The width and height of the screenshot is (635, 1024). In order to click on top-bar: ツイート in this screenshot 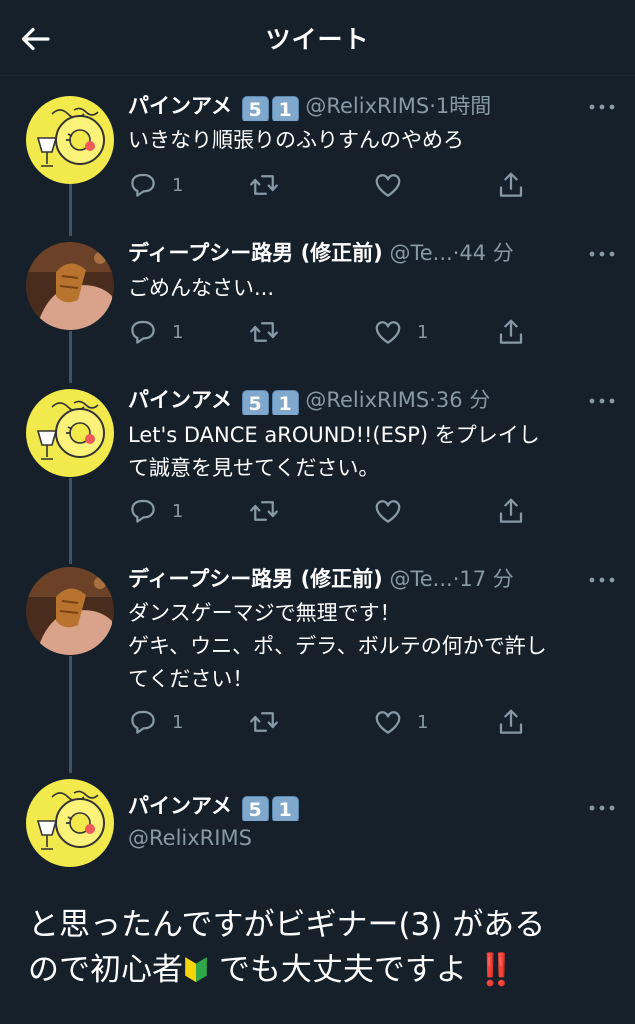, I will do `click(317, 38)`.